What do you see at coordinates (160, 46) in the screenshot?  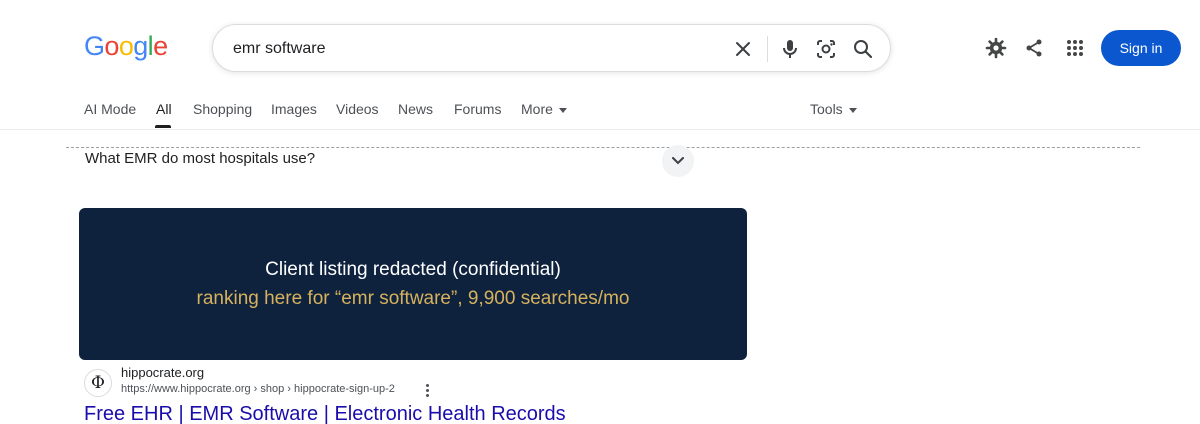 I see `logo-letter: e` at bounding box center [160, 46].